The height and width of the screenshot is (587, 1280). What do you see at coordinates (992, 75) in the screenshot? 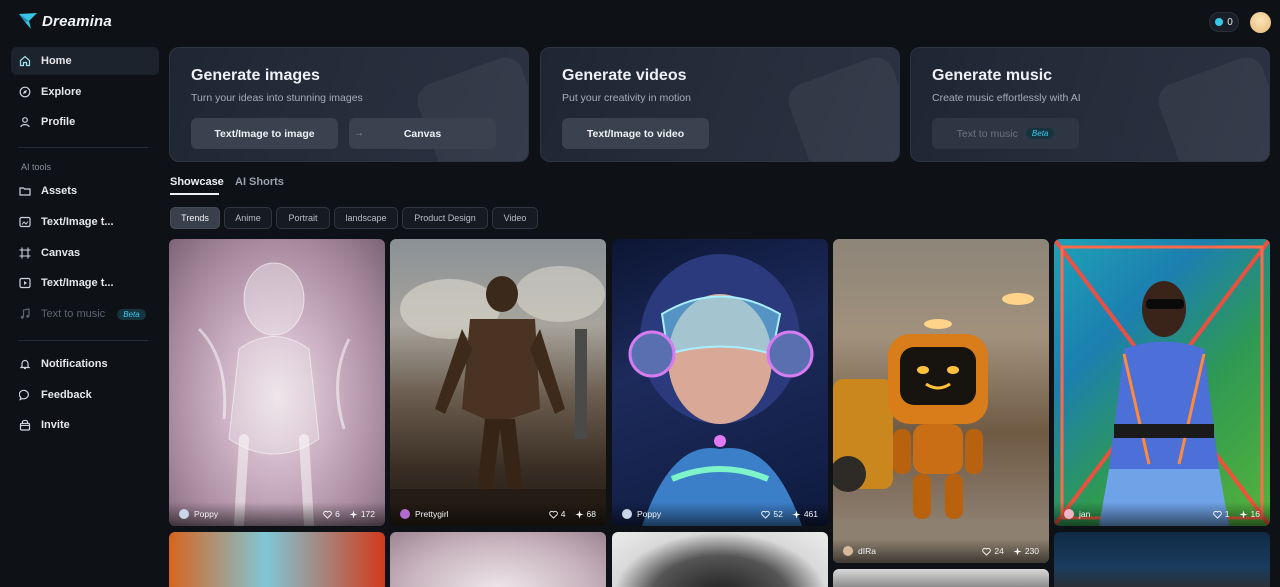
I see `card-title: Generate music` at bounding box center [992, 75].